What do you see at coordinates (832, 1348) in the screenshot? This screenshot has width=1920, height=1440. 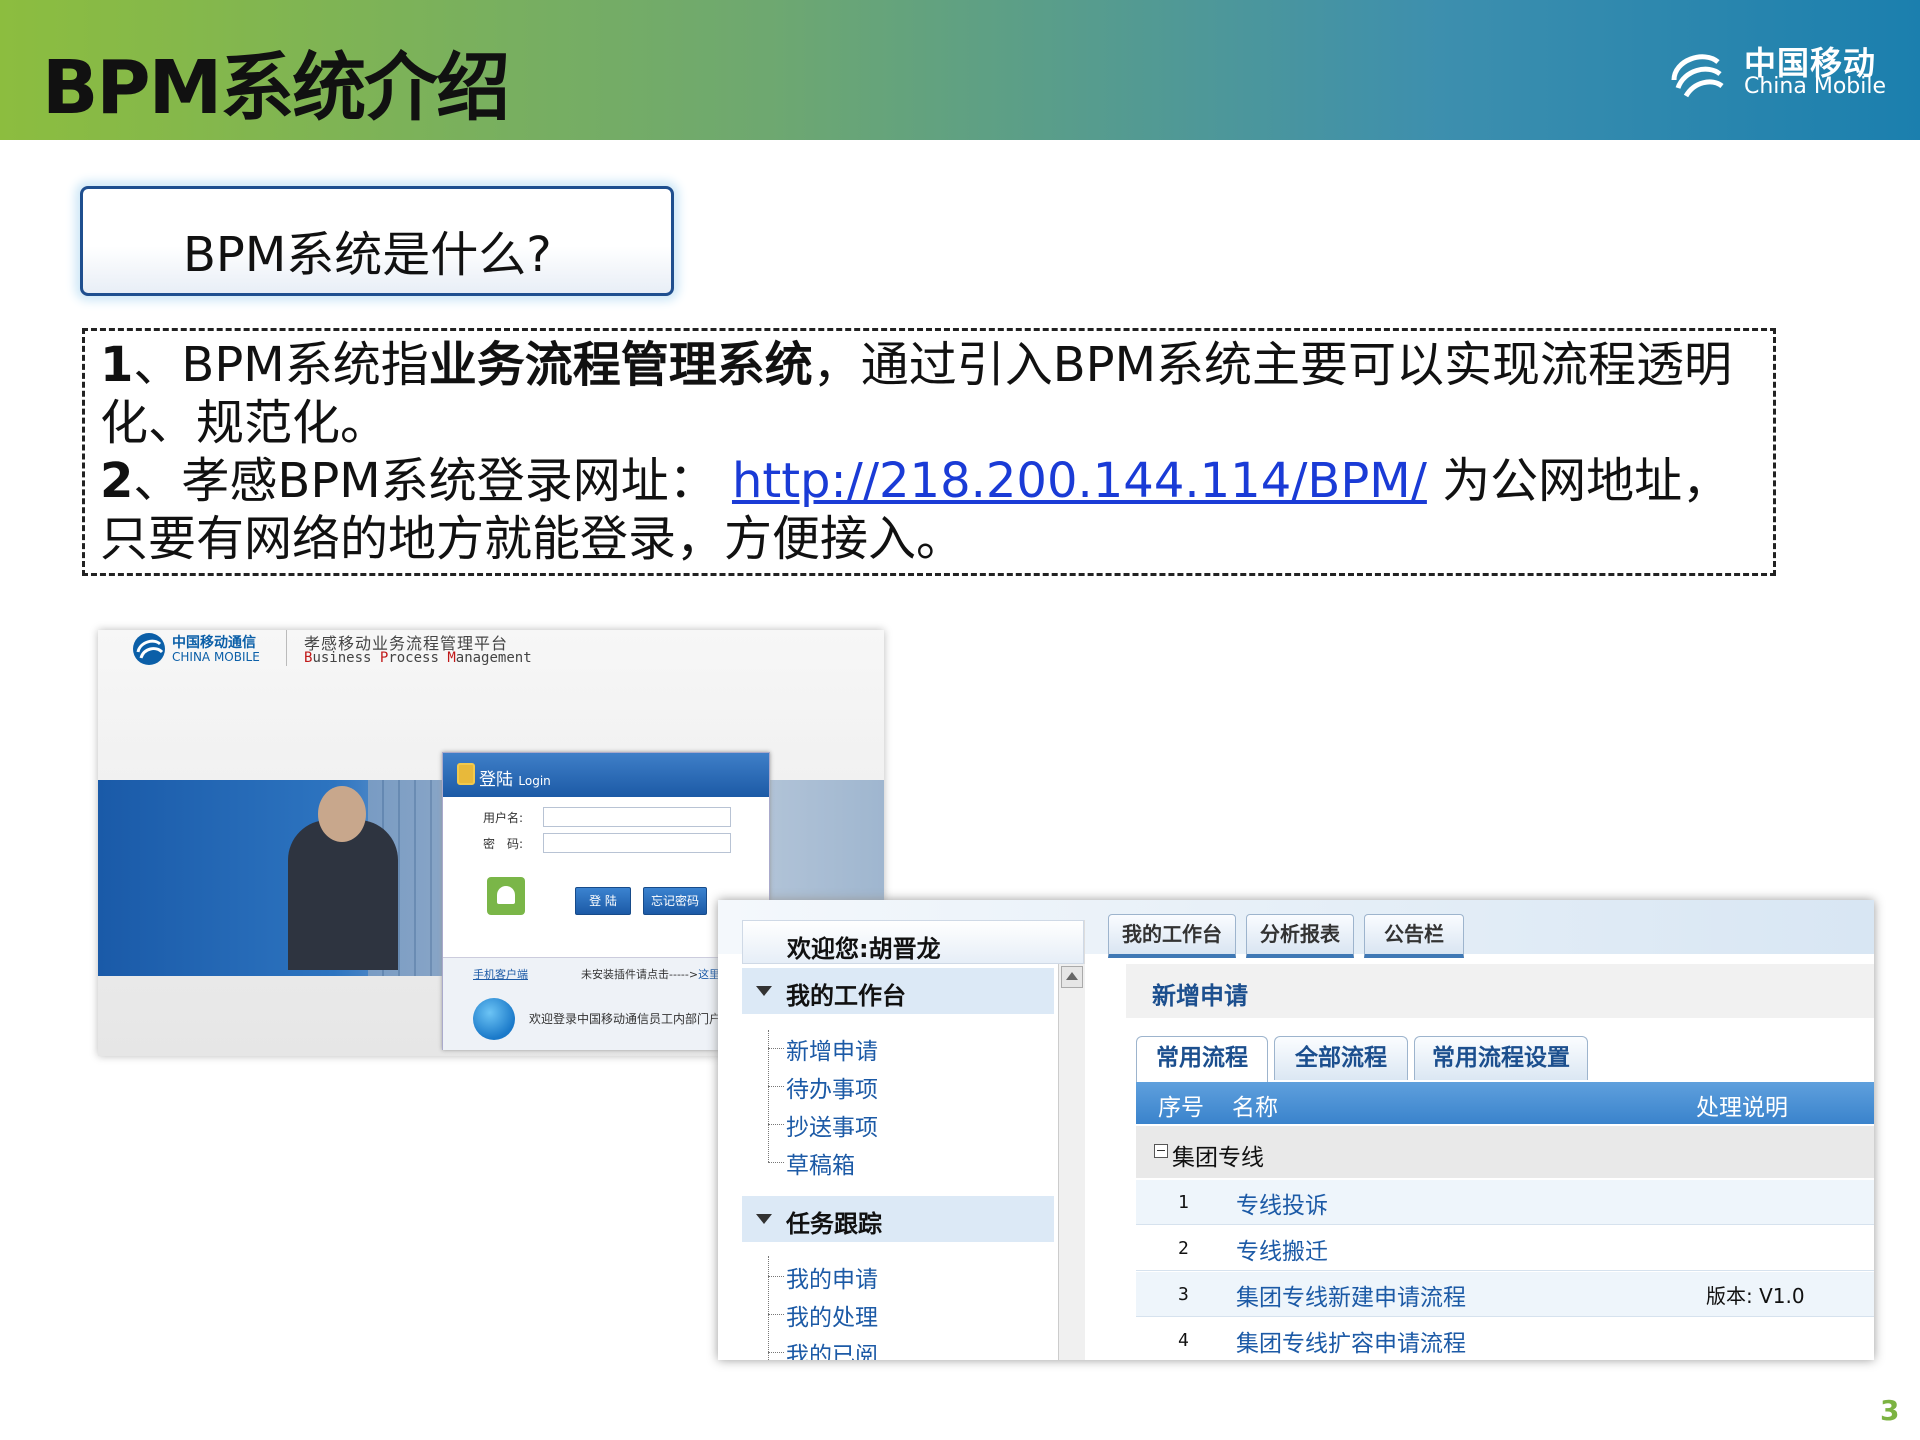 I see `sidebar-item-my-read: 我的已阅` at bounding box center [832, 1348].